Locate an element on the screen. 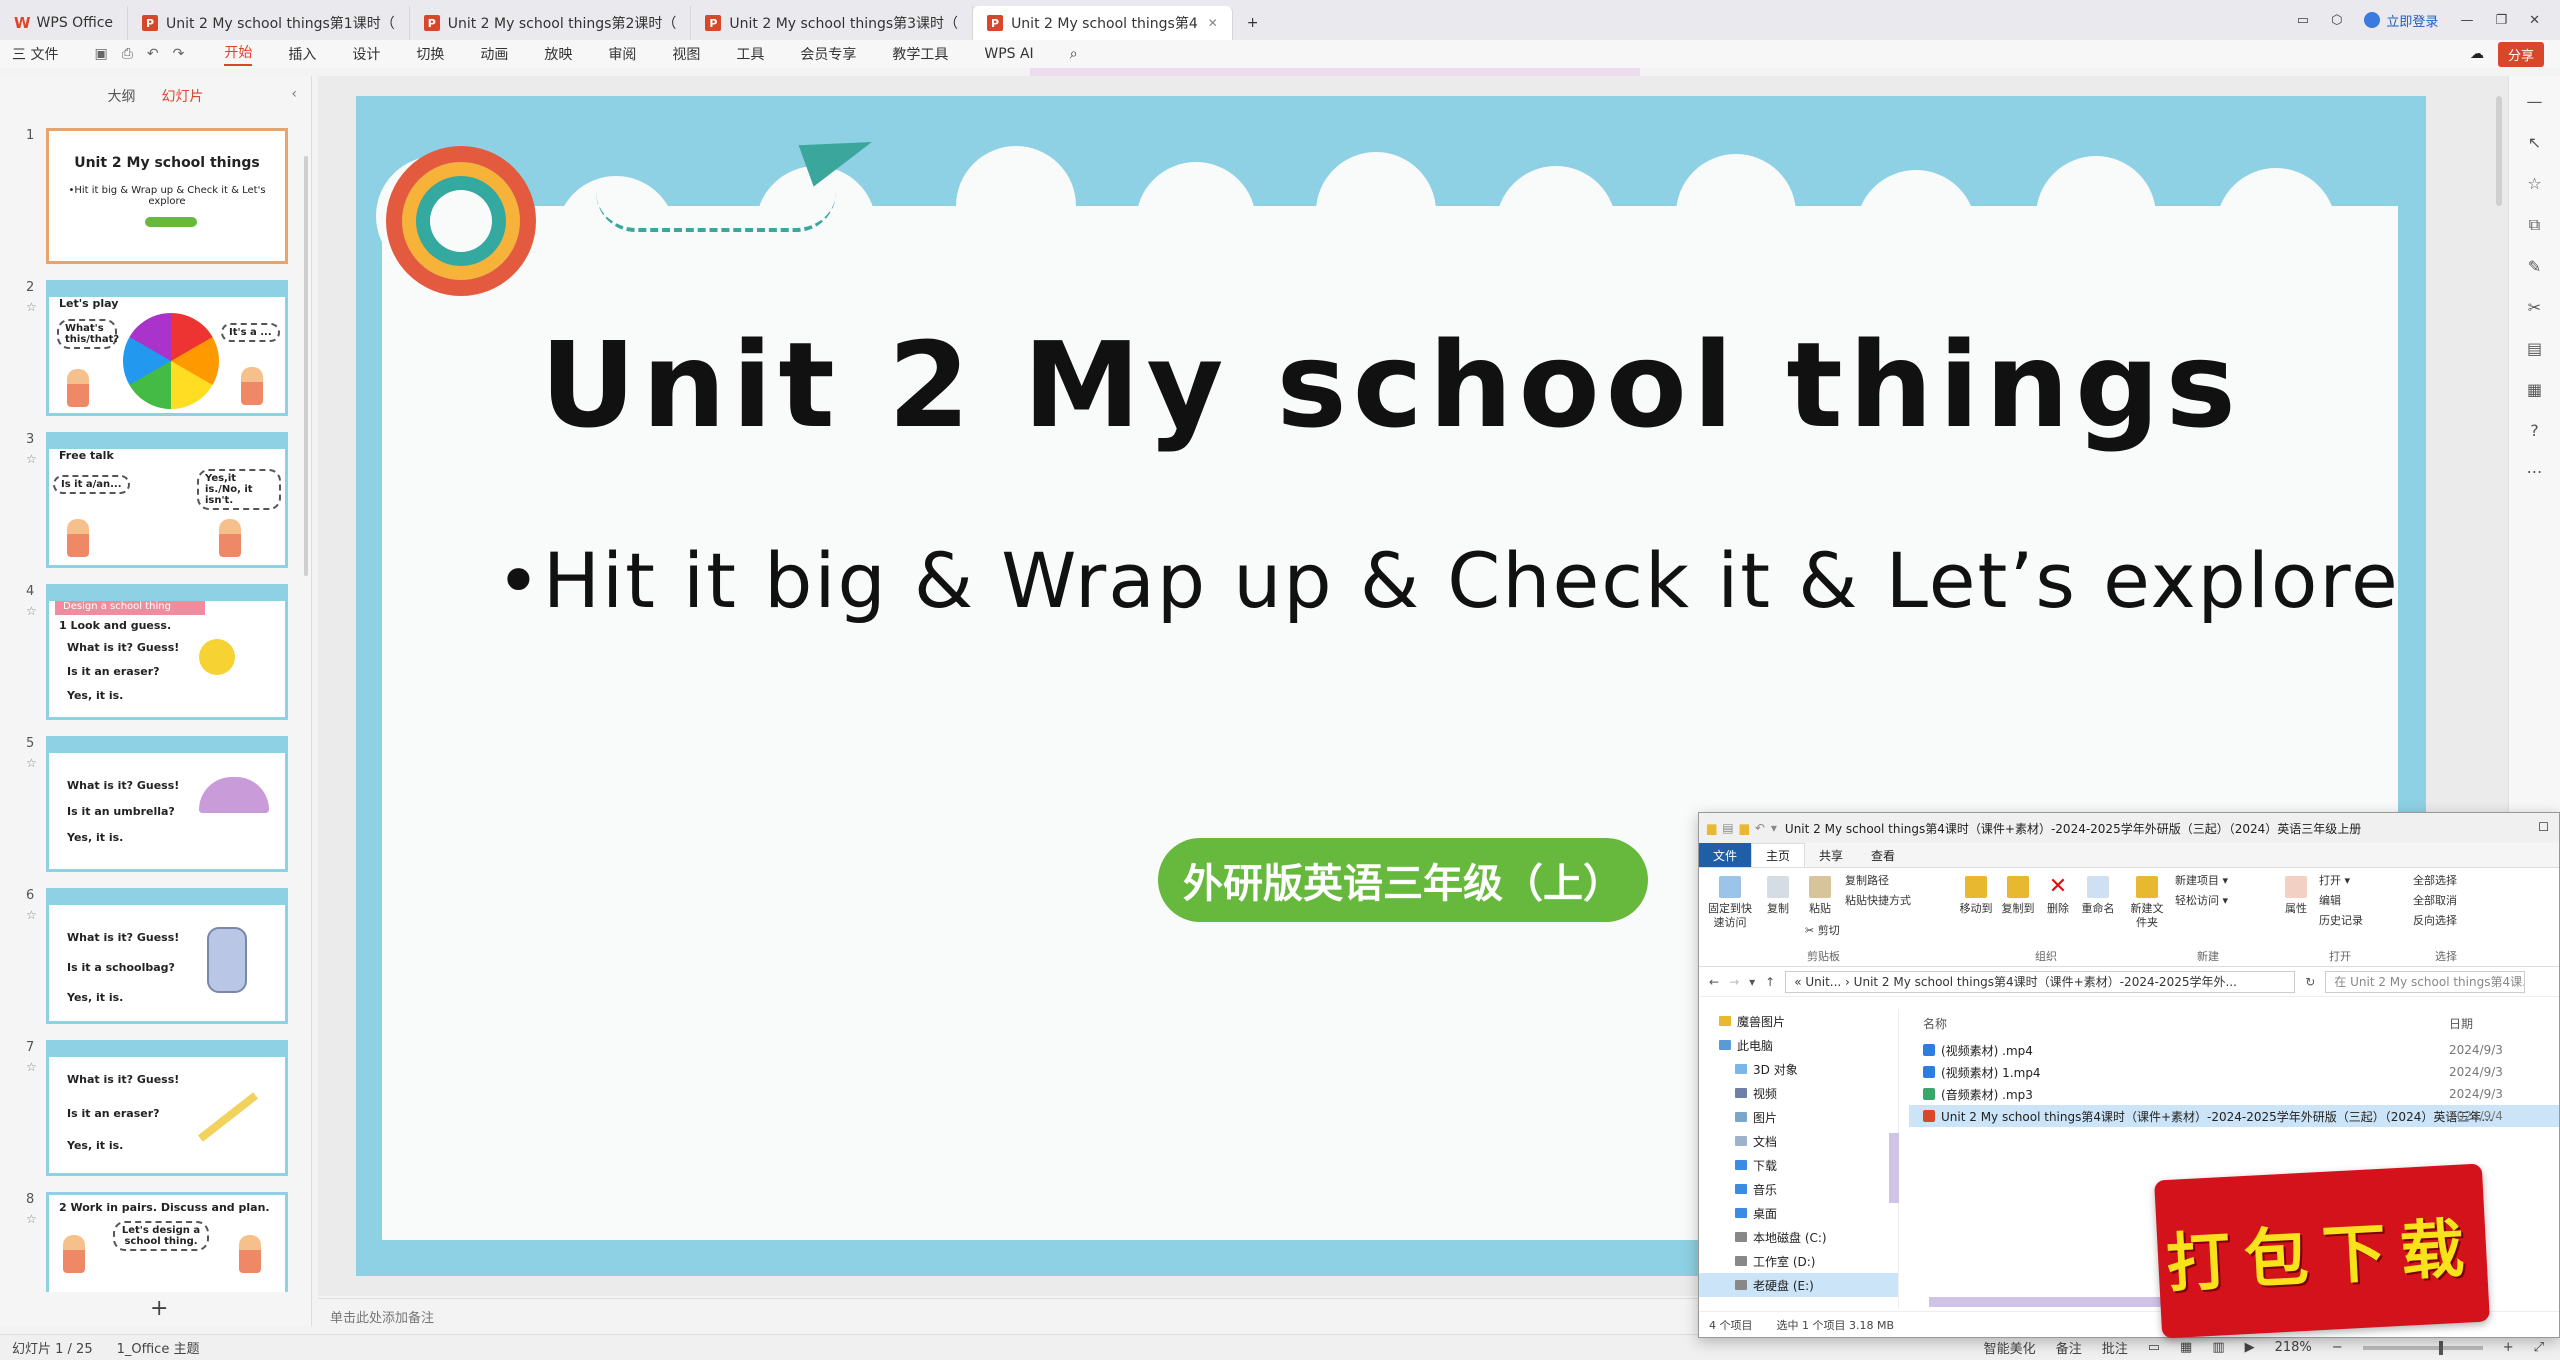 The height and width of the screenshot is (1360, 2560). select-none-button: 全部取消 is located at coordinates (2435, 901).